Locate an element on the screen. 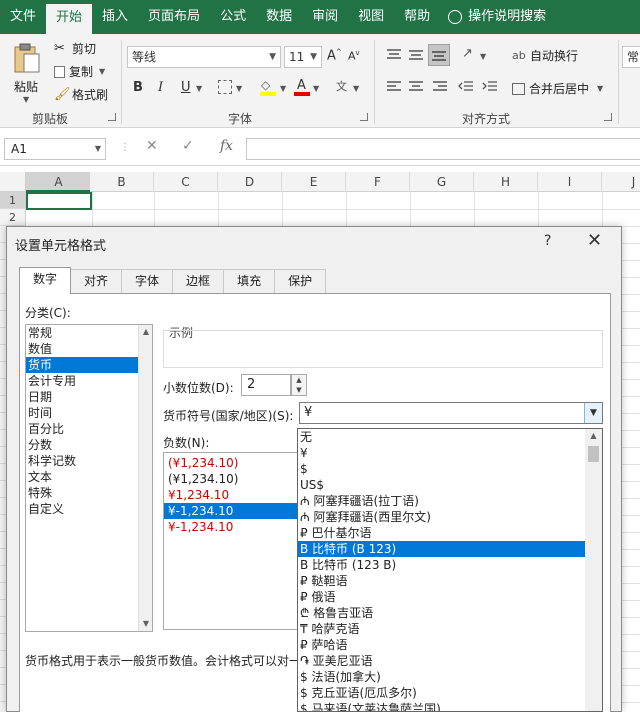  tab-file: 文件 is located at coordinates (23, 17).